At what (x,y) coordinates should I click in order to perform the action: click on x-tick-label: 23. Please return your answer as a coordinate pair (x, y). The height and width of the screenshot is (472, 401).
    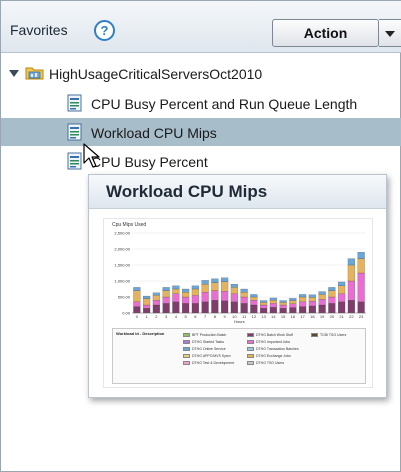
    Looking at the image, I should click on (361, 316).